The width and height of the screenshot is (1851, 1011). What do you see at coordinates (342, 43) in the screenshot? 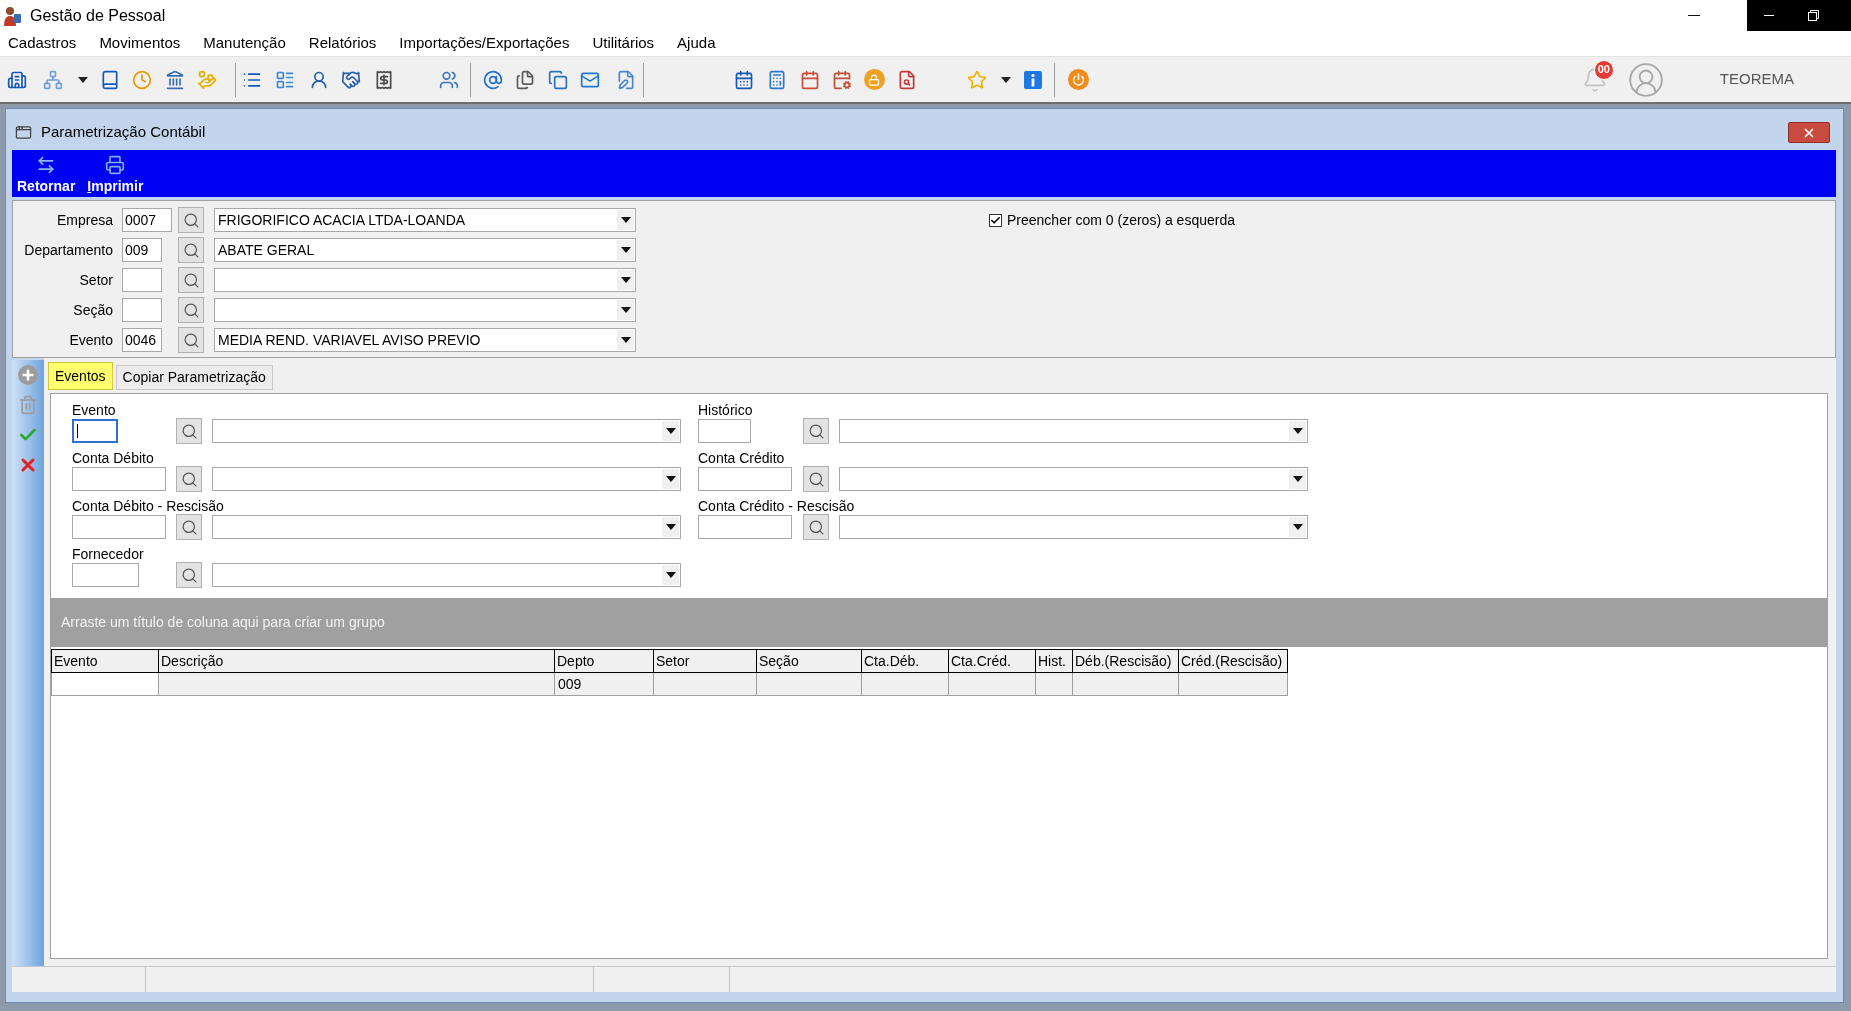
I see `menu-item: Relatórios` at bounding box center [342, 43].